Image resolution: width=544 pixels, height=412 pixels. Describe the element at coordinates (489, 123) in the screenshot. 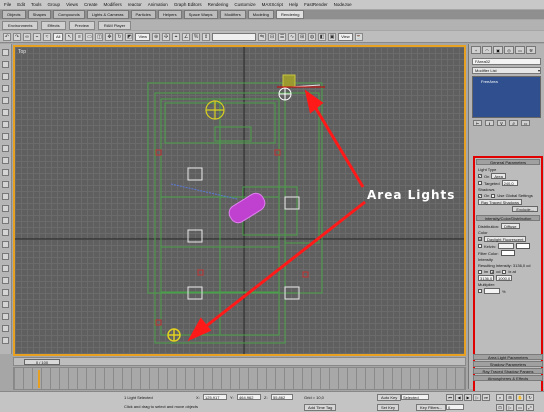

I see `show-end-result-icon: ‖` at that location.